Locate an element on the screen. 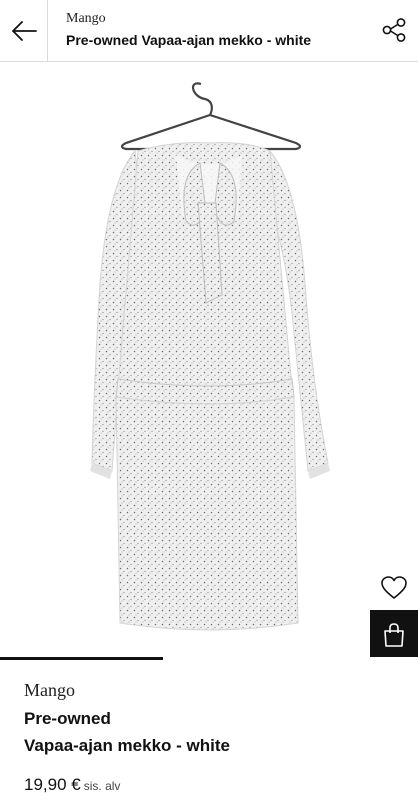 This screenshot has width=418, height=800. favorite-button is located at coordinates (394, 588).